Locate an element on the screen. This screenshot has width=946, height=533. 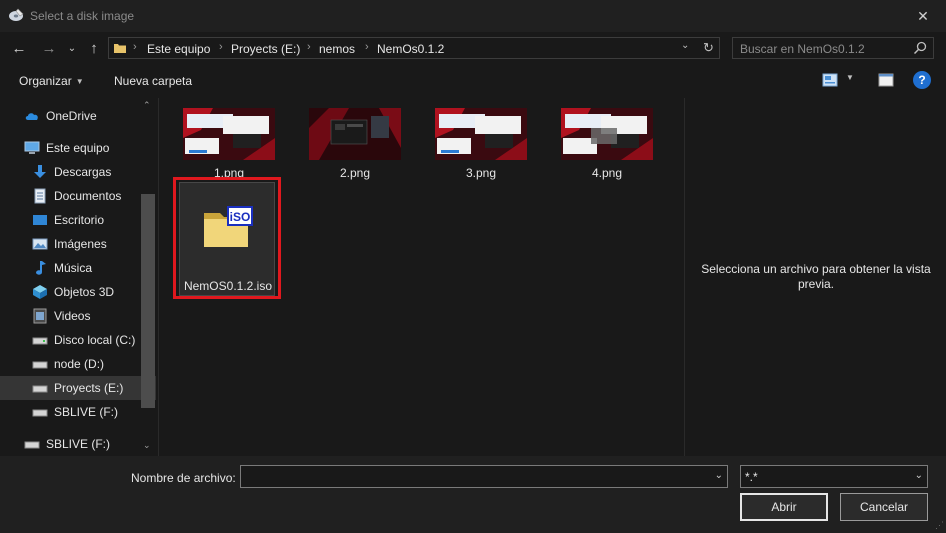
sidebar-item-label: Música is located at coordinates (73, 268).